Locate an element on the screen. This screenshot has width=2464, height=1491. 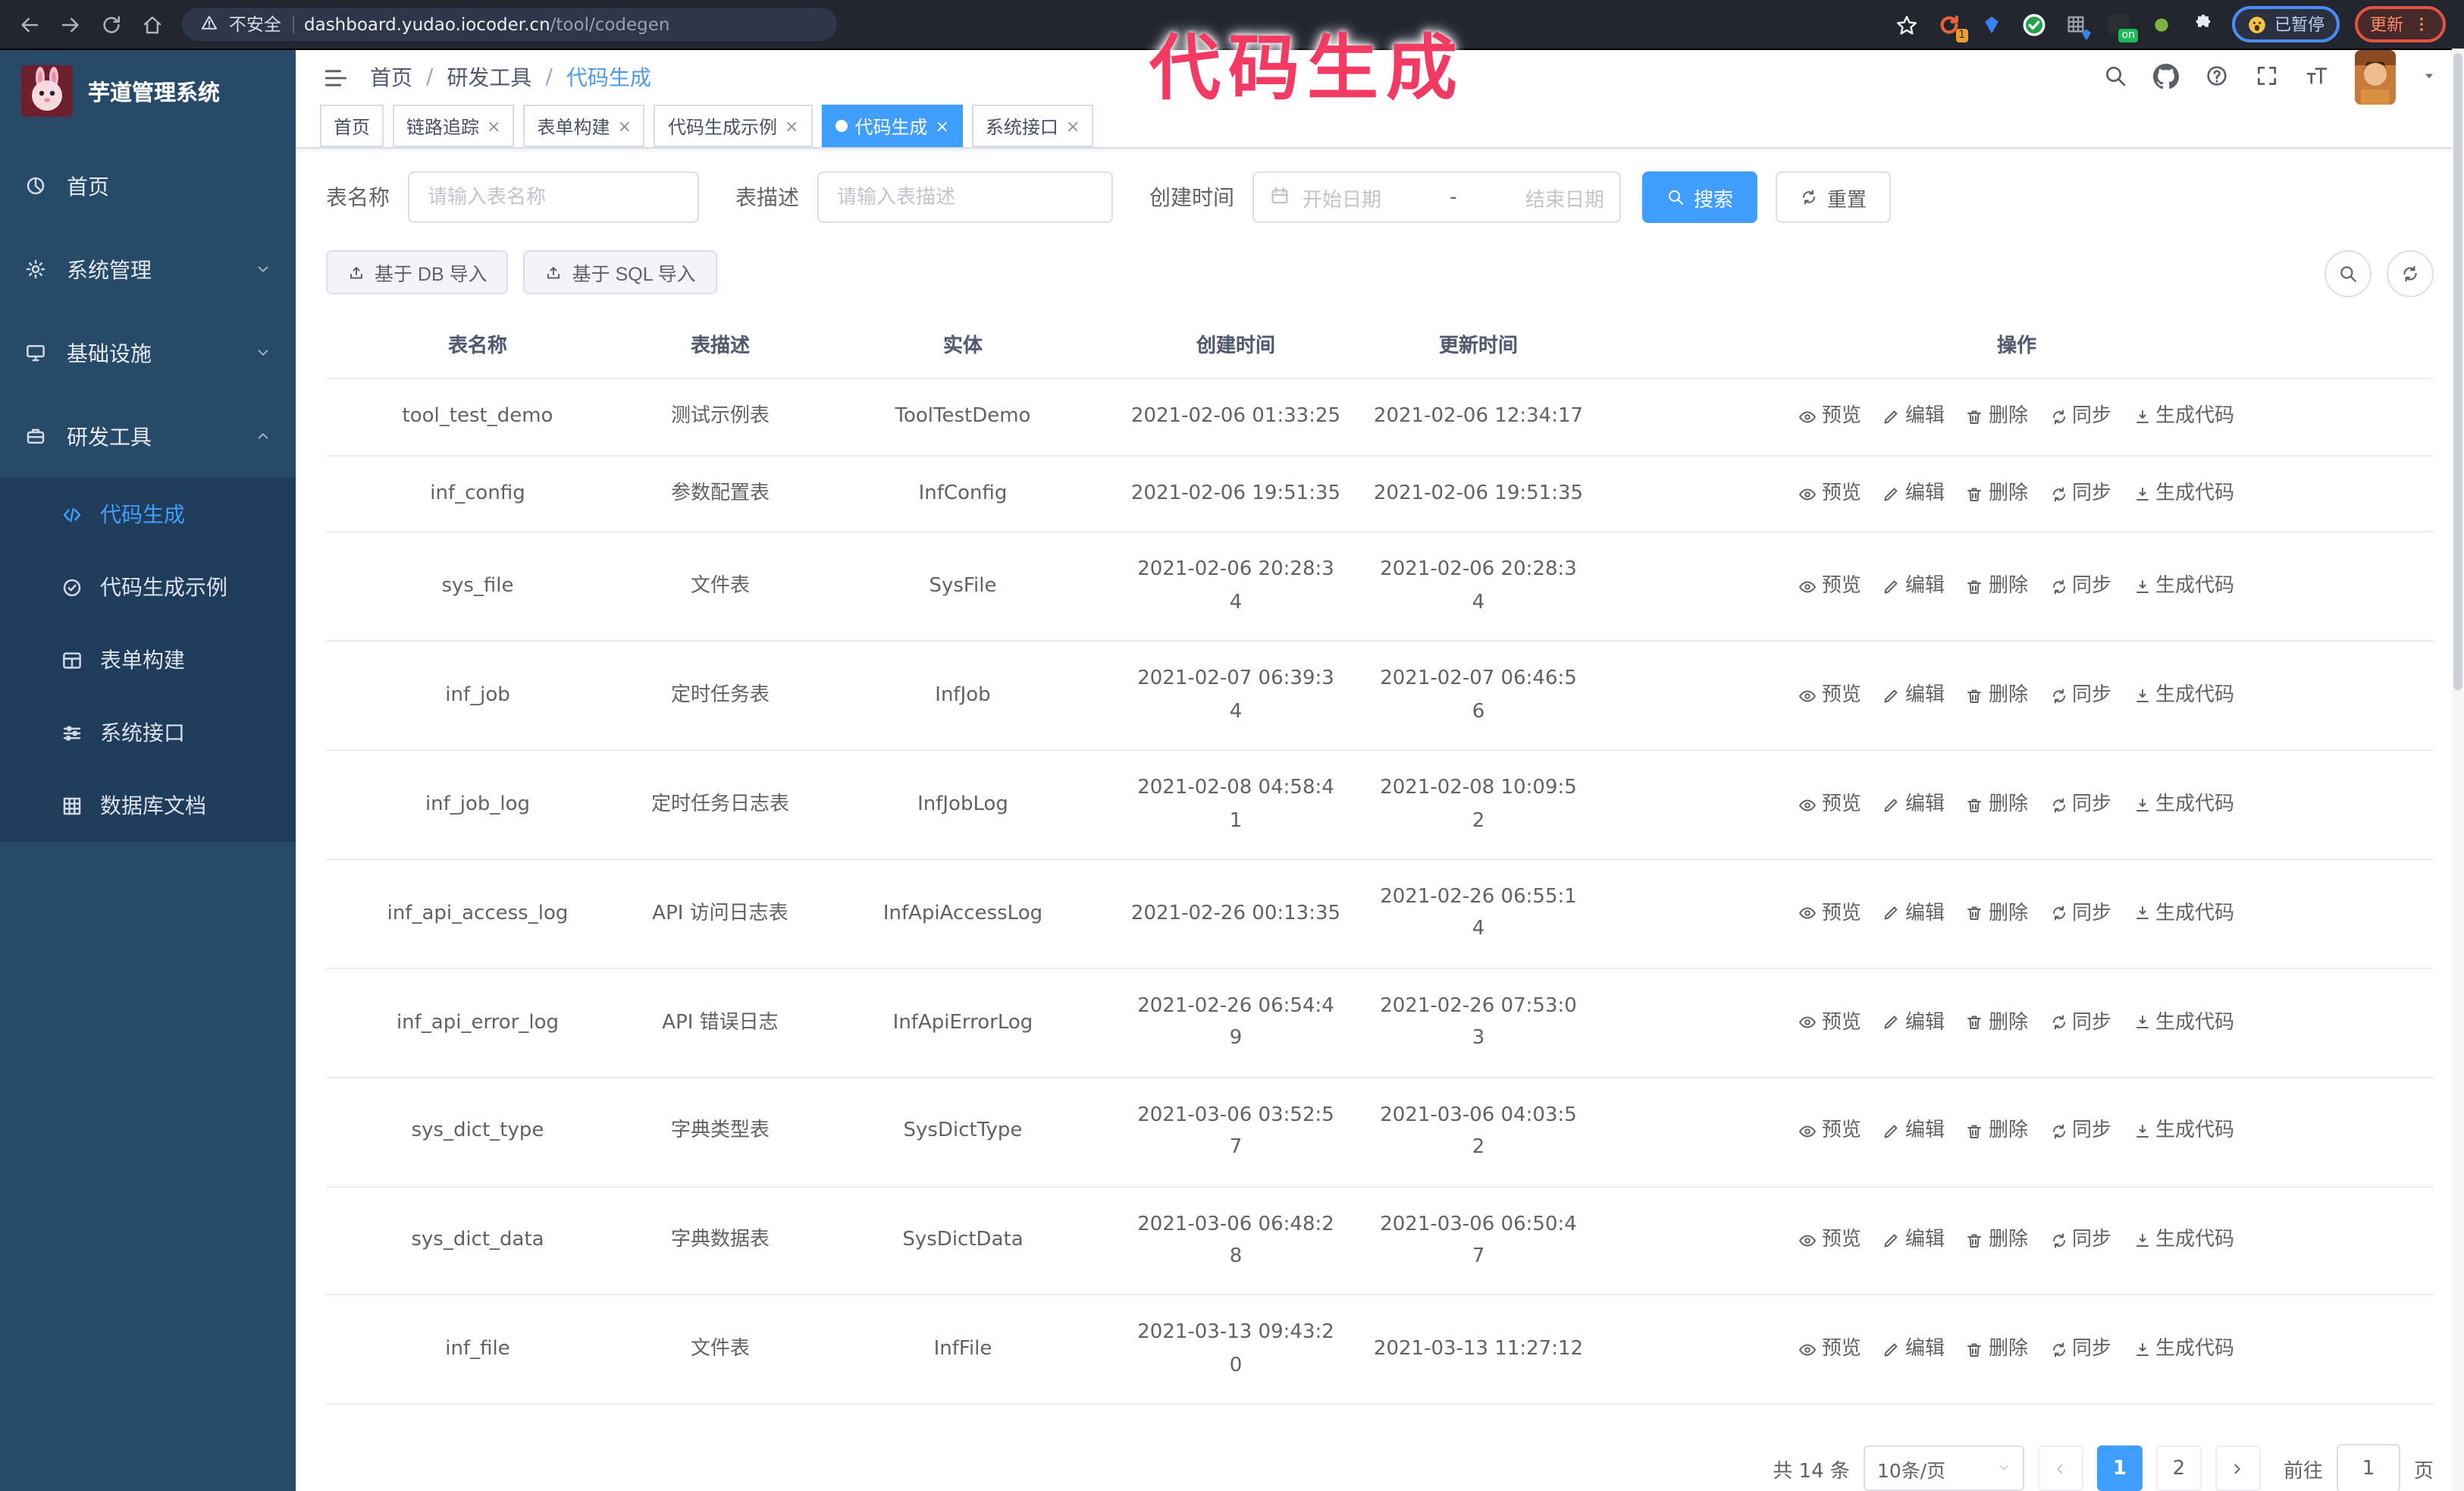
sidebar-item-dev-tools: 研发工具 is located at coordinates (148, 436).